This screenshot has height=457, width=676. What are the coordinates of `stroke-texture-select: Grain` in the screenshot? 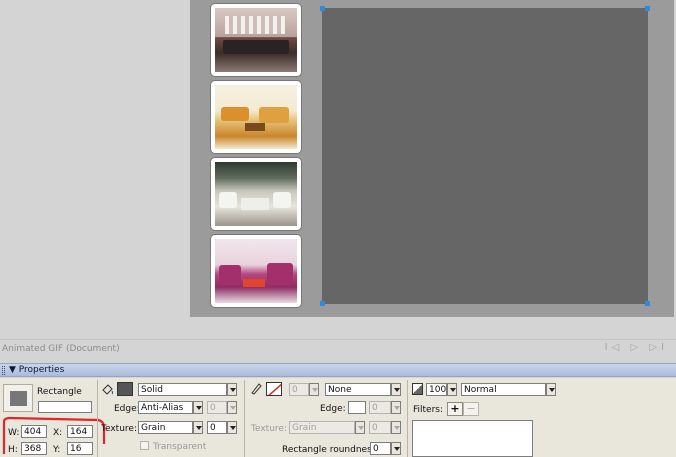 It's located at (322, 427).